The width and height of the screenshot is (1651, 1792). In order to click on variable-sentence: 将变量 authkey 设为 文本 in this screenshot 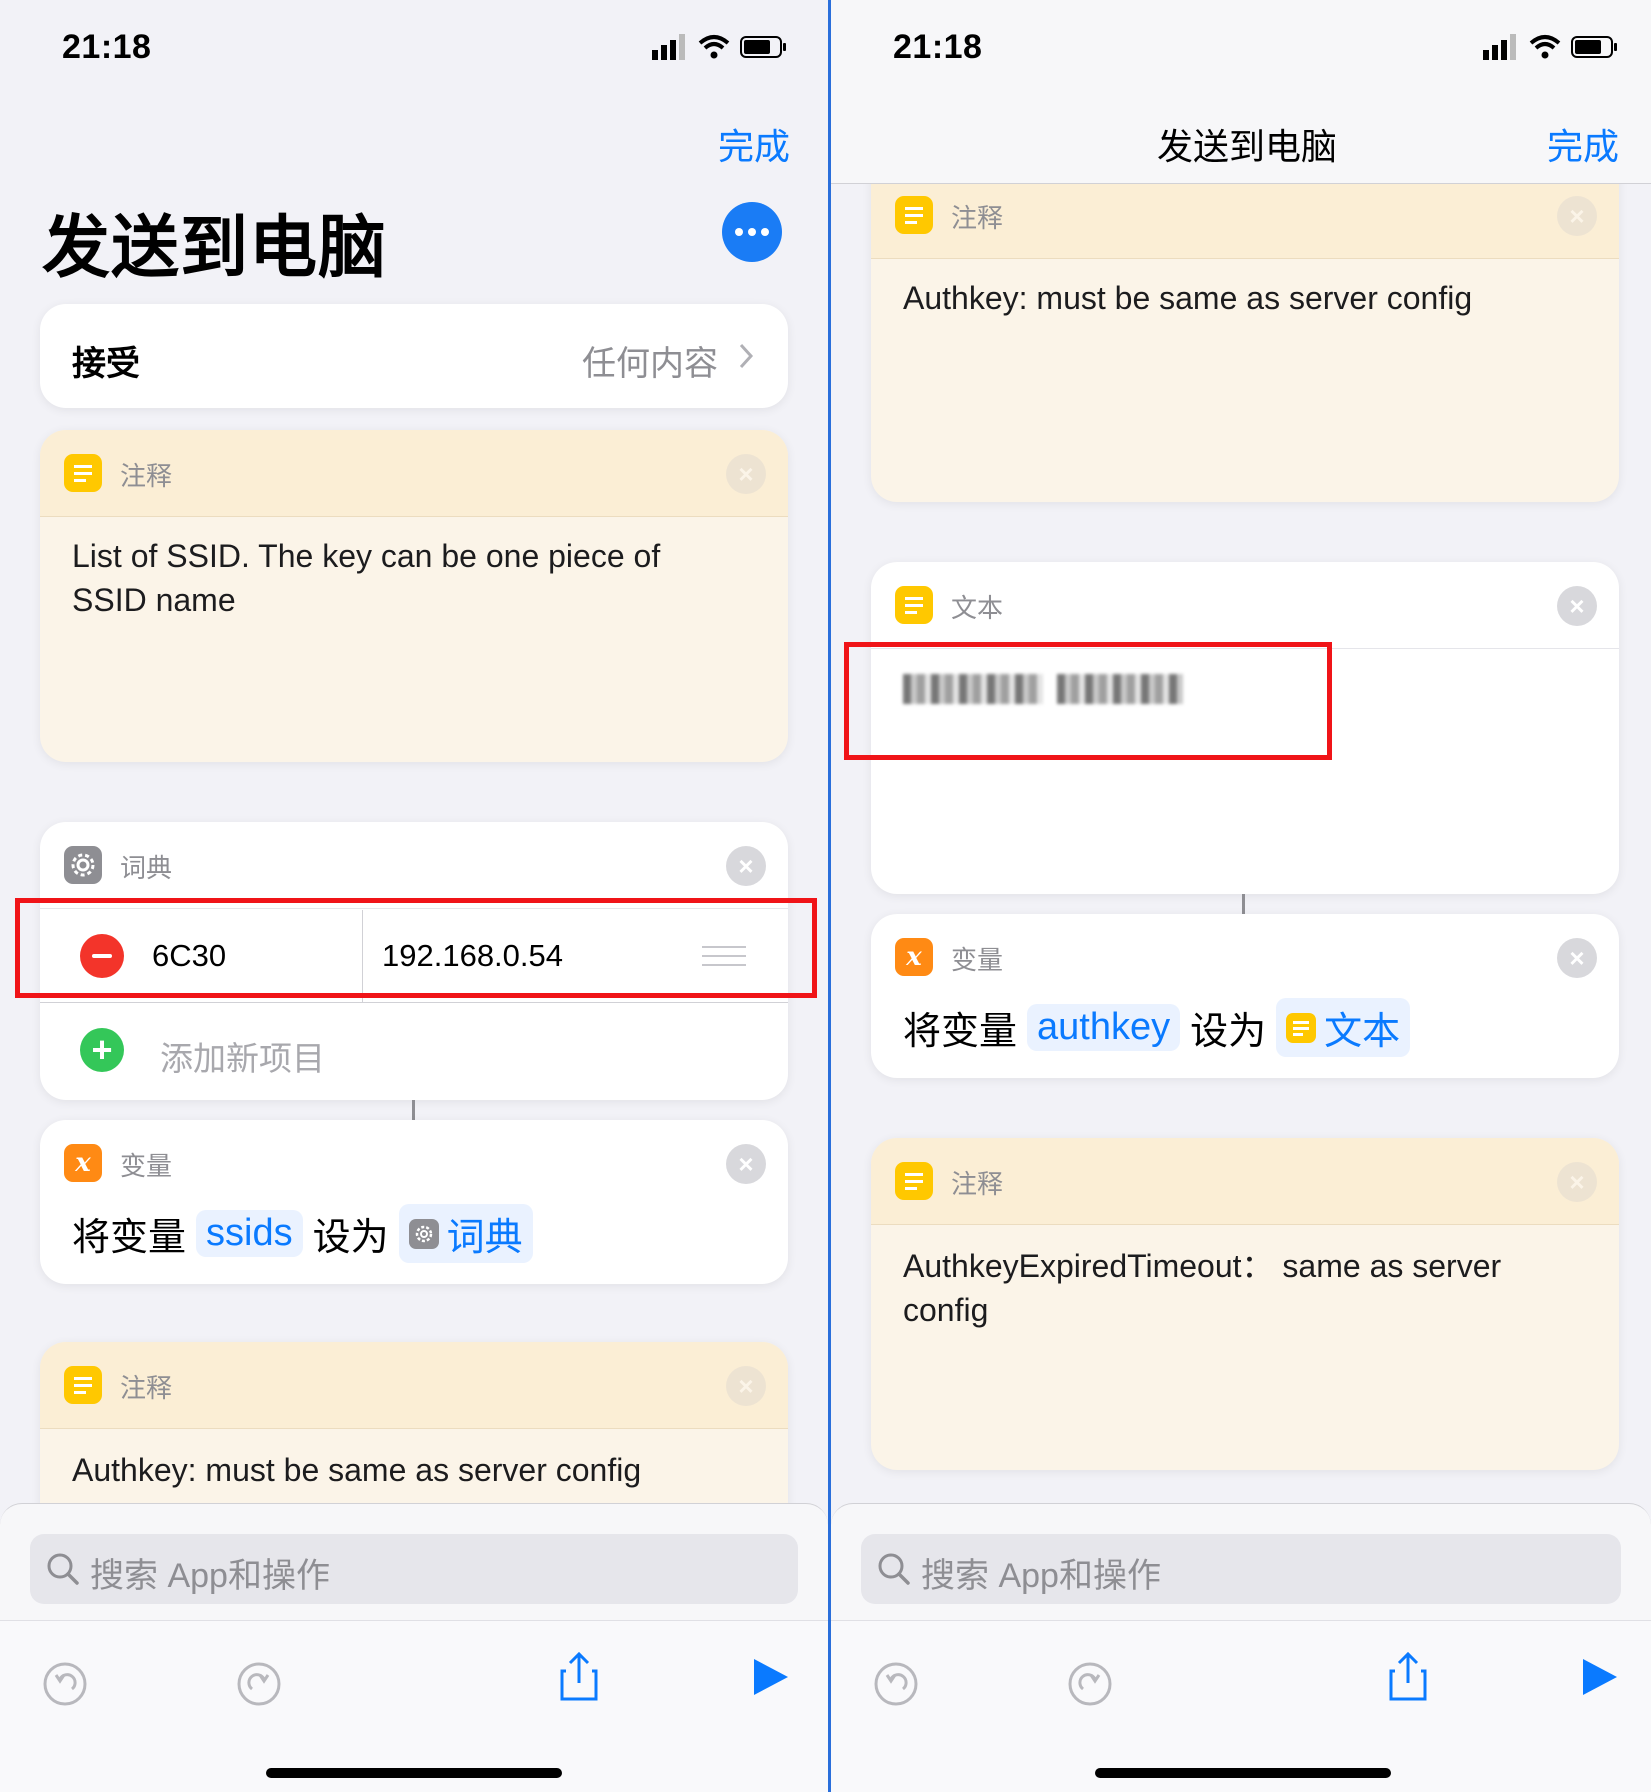, I will do `click(1157, 1027)`.